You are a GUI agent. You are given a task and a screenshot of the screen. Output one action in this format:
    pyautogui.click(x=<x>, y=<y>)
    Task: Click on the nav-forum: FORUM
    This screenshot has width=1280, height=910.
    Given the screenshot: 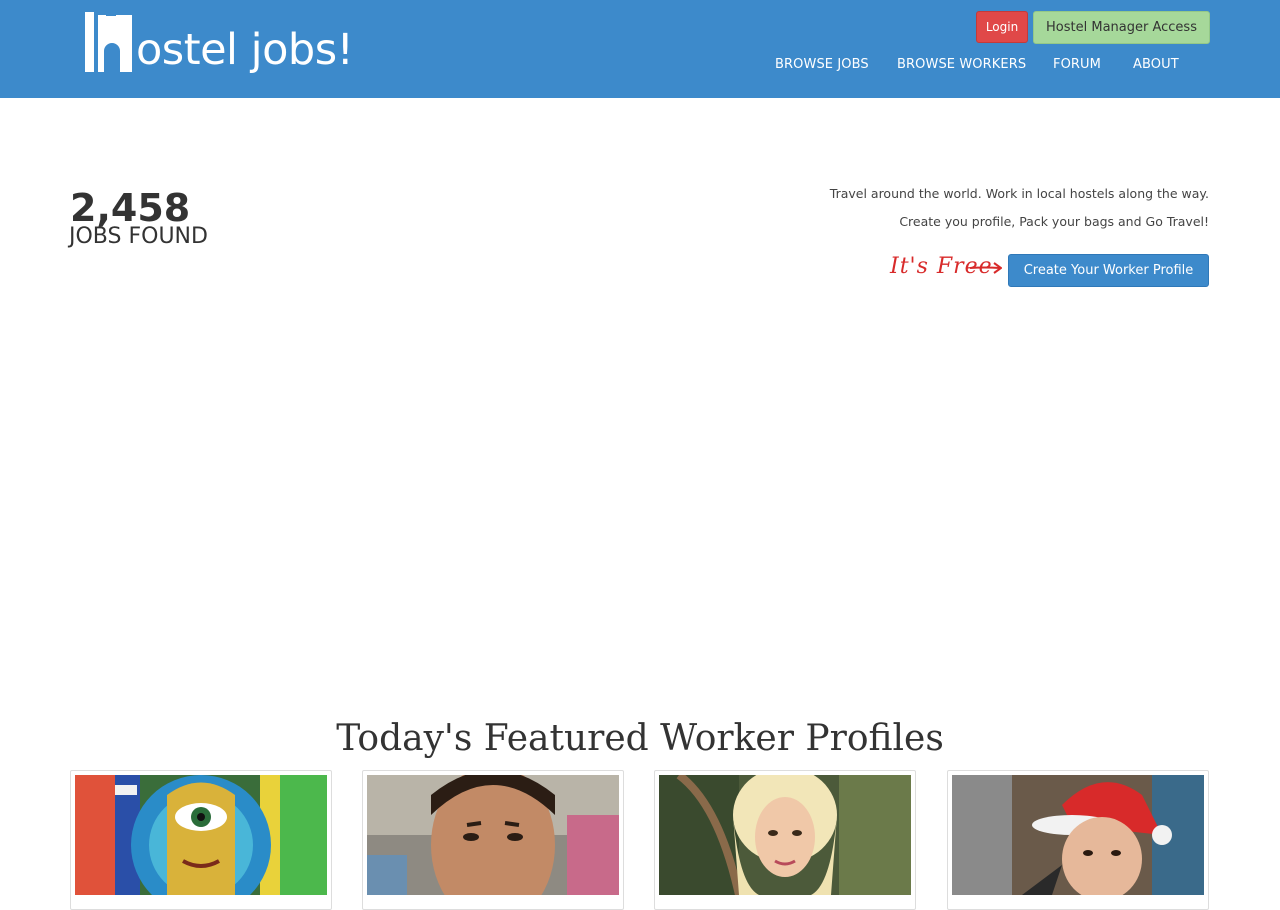 What is the action you would take?
    pyautogui.click(x=1077, y=64)
    